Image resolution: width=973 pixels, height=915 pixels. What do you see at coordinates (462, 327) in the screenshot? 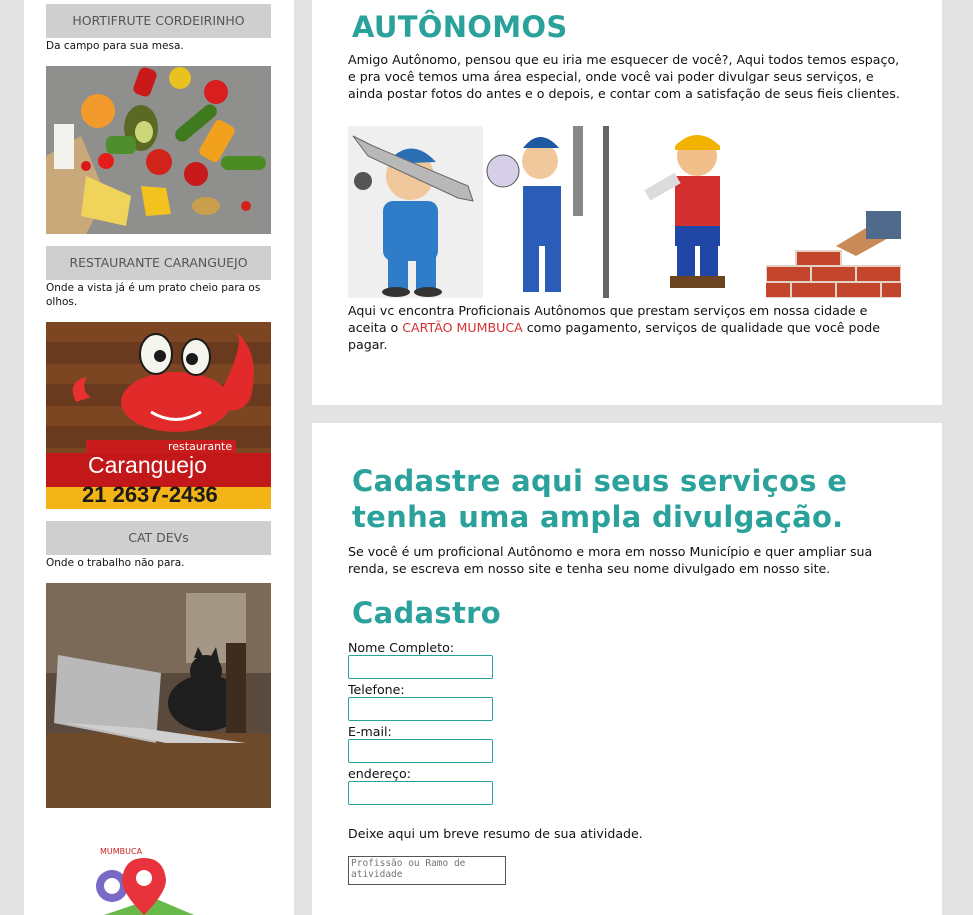
I see `cartao-mumbuca-link: CARTÃO MUMBUCA` at bounding box center [462, 327].